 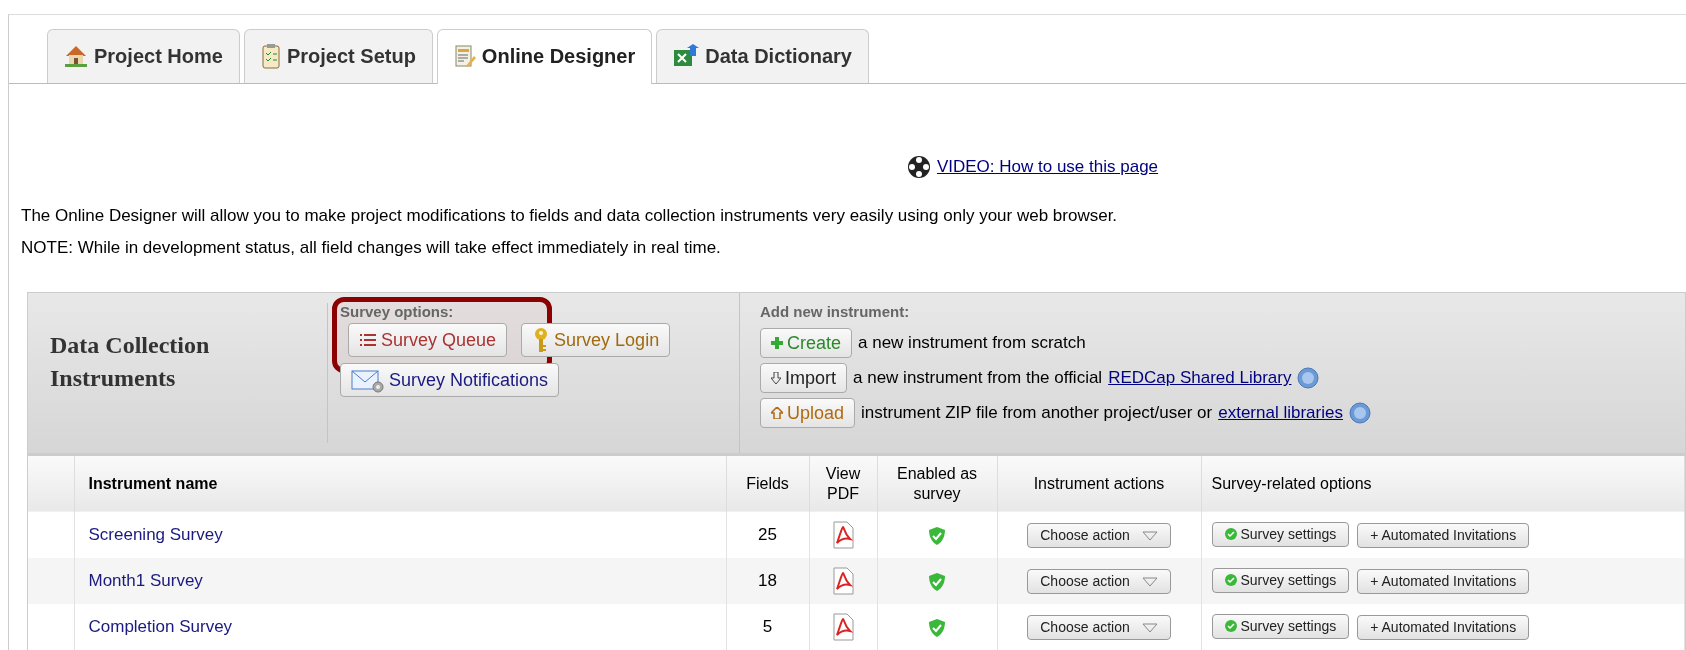 What do you see at coordinates (1280, 413) in the screenshot?
I see `library-link: external libraries` at bounding box center [1280, 413].